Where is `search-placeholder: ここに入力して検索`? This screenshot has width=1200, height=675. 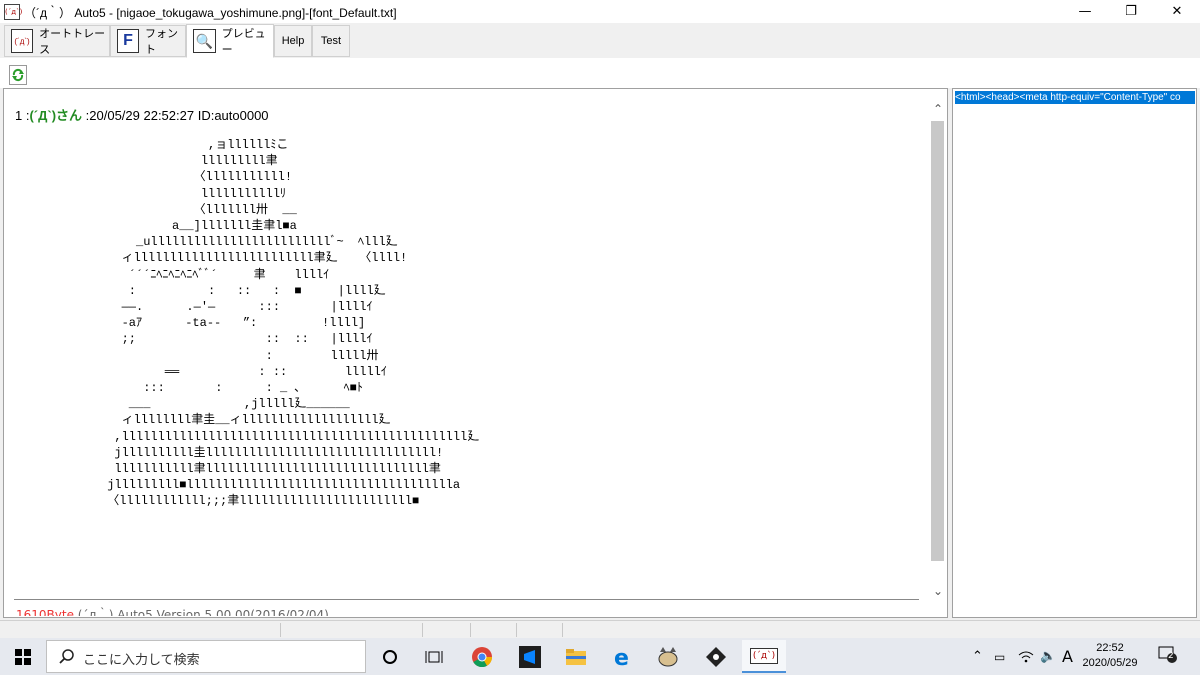
search-placeholder: ここに入力して検索 is located at coordinates (141, 660).